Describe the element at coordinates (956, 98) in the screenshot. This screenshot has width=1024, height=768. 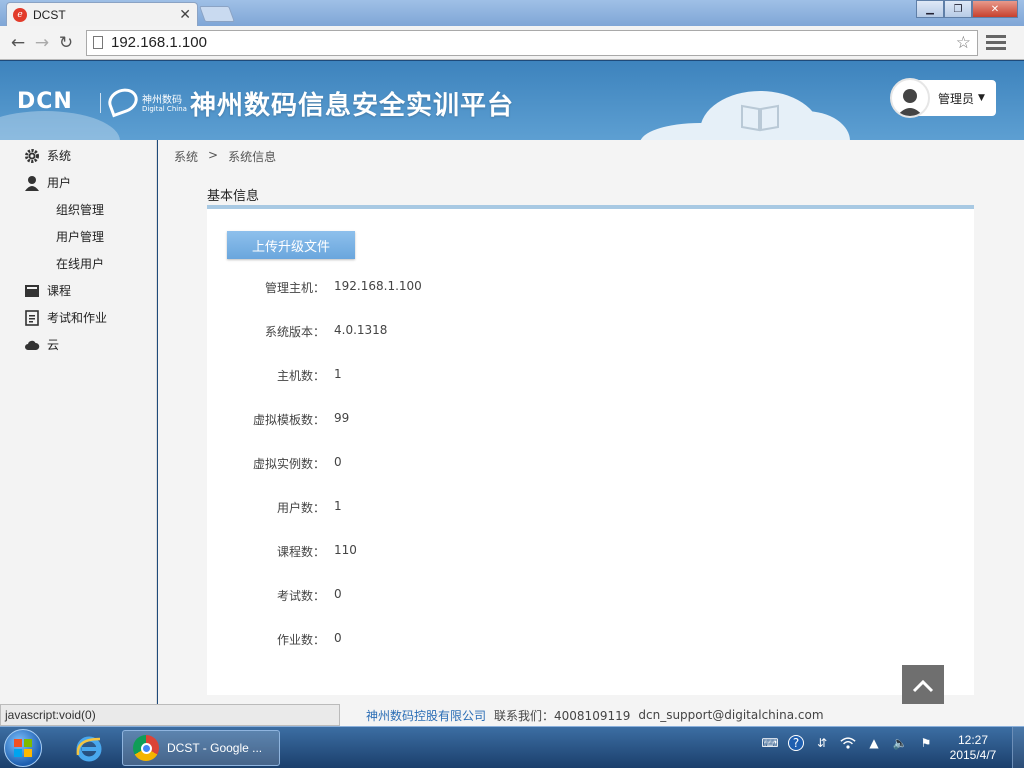
I see `user-name: 管理员` at that location.